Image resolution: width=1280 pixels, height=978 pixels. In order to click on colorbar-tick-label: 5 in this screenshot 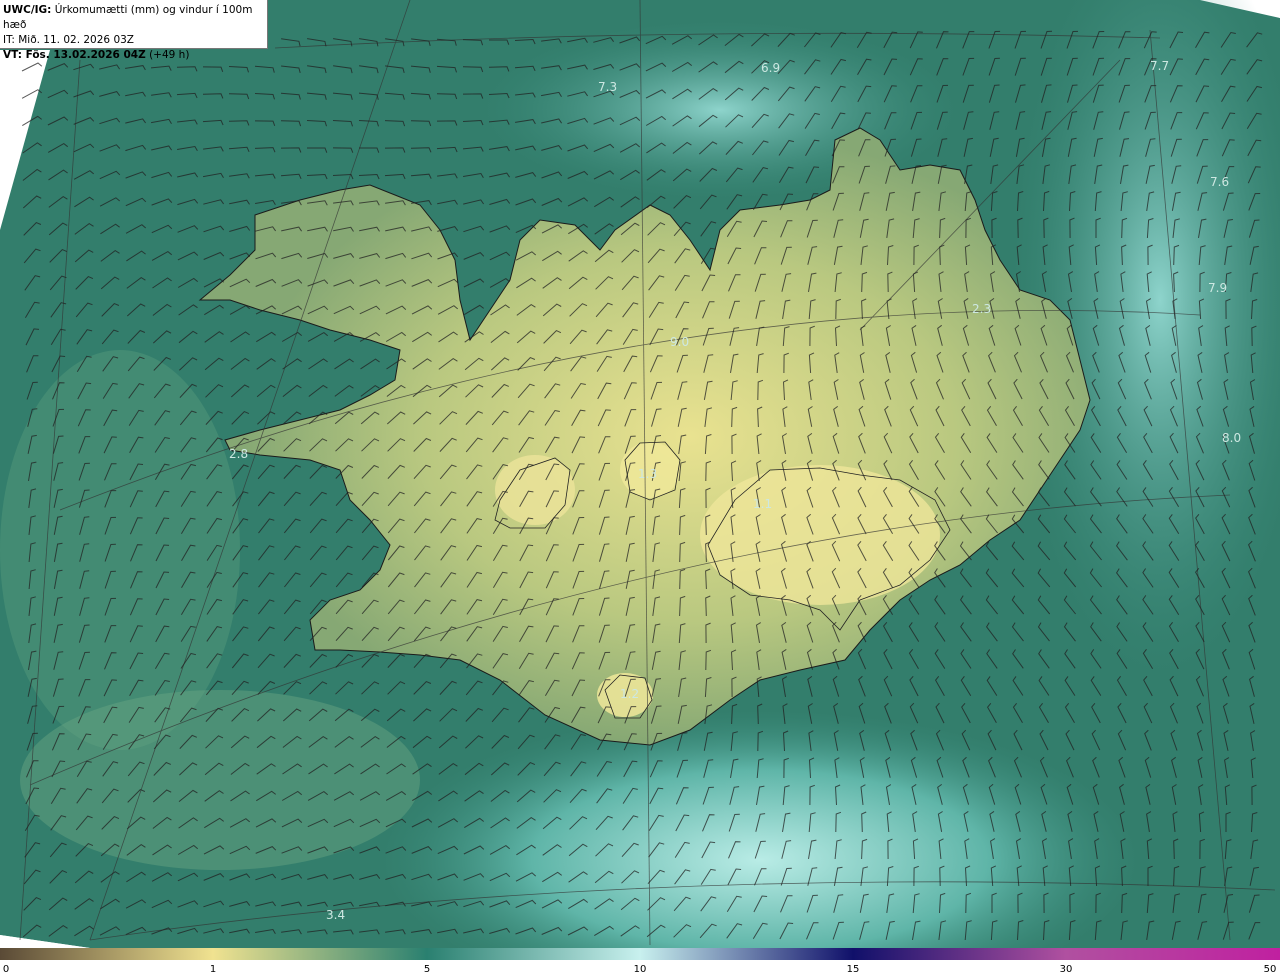, I will do `click(427, 969)`.